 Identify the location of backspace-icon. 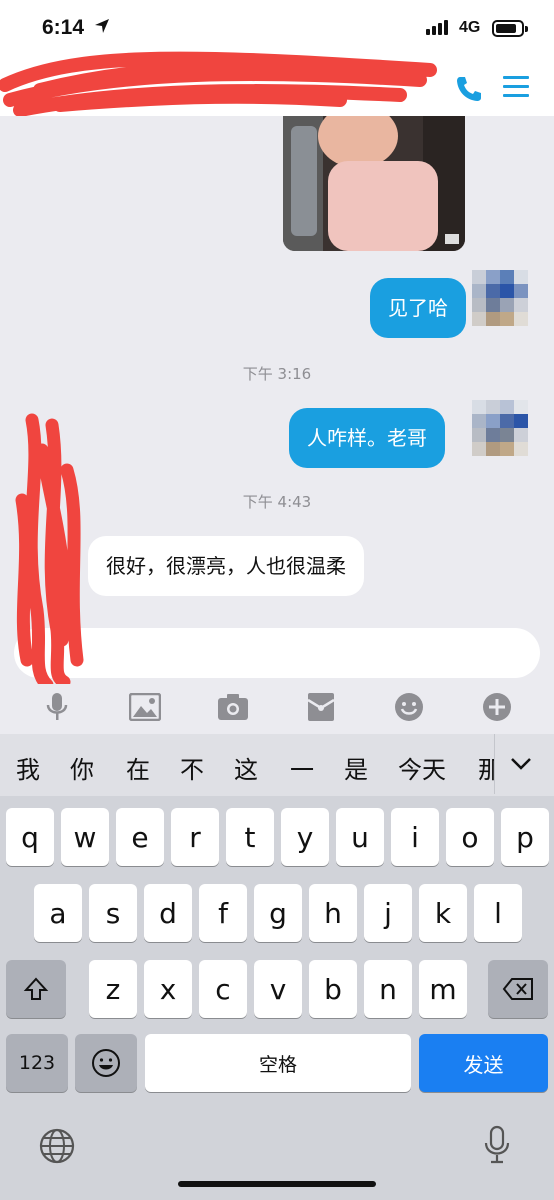
(517, 989).